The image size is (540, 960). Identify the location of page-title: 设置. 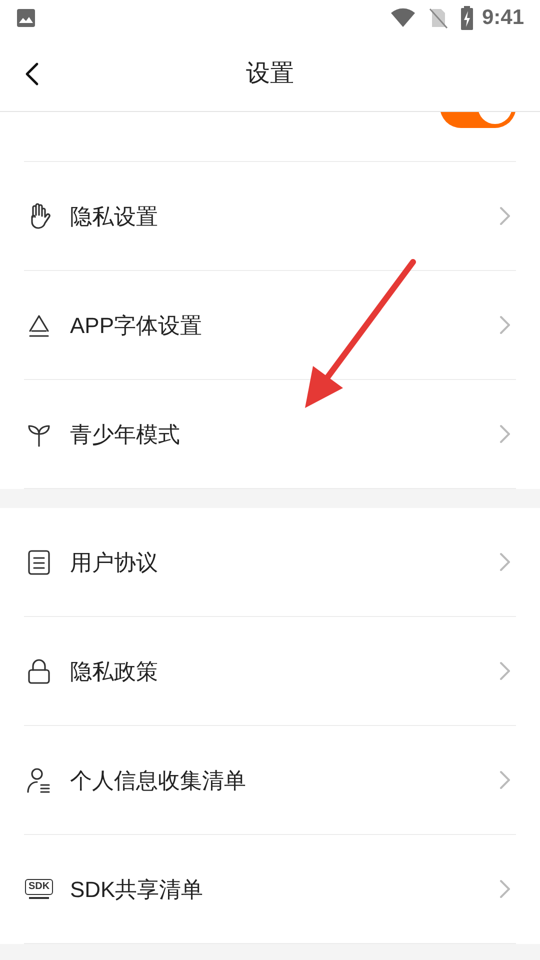
(270, 73).